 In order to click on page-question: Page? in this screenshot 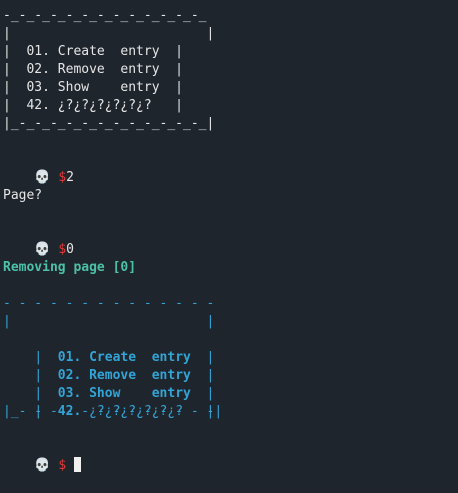, I will do `click(23, 195)`.